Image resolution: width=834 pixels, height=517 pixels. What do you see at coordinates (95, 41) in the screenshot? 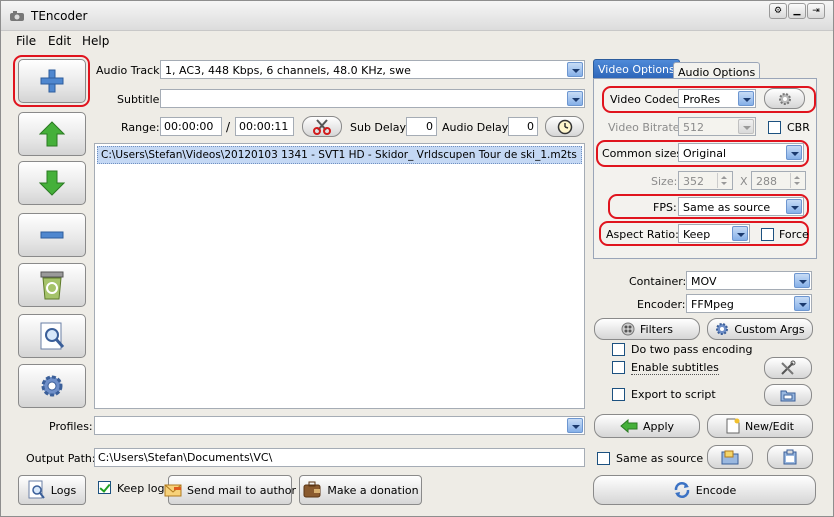
I see `menu-help: Help` at bounding box center [95, 41].